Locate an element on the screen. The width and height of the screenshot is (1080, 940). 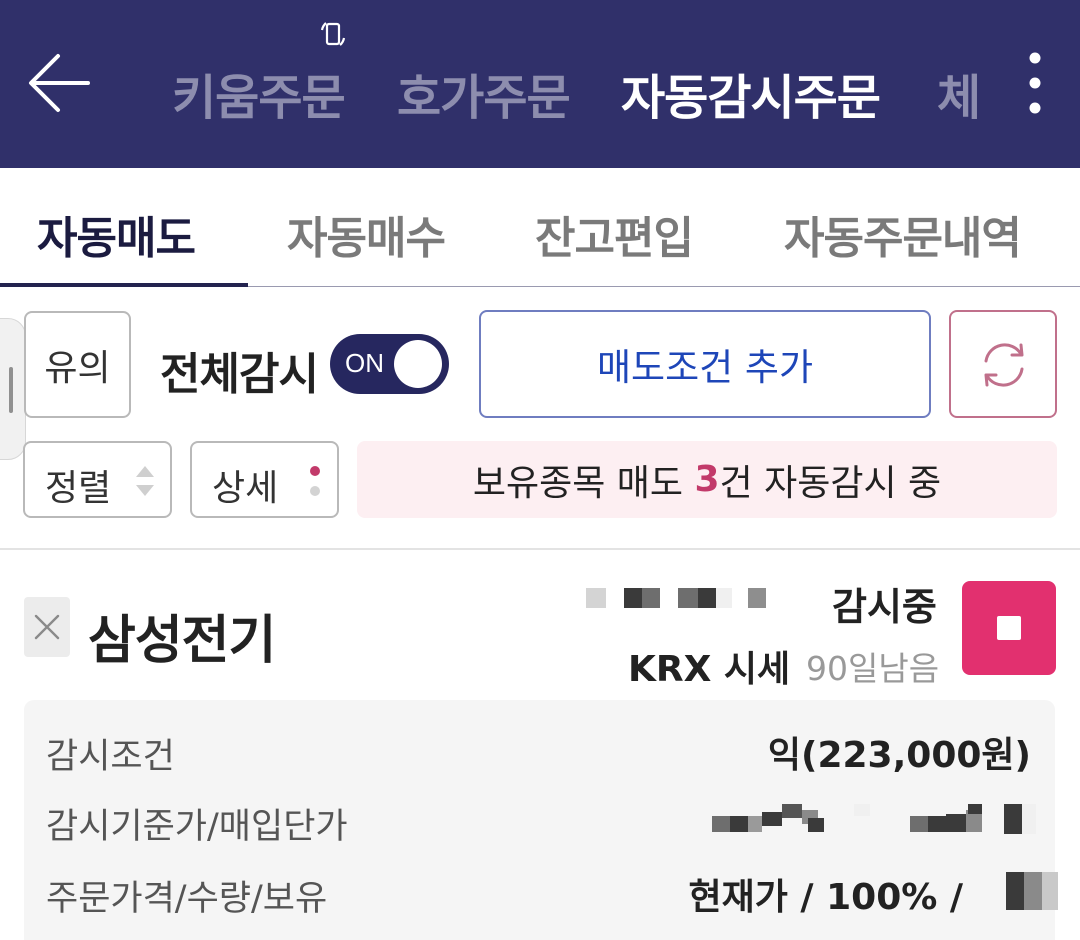
stop-monitoring-button is located at coordinates (1009, 628).